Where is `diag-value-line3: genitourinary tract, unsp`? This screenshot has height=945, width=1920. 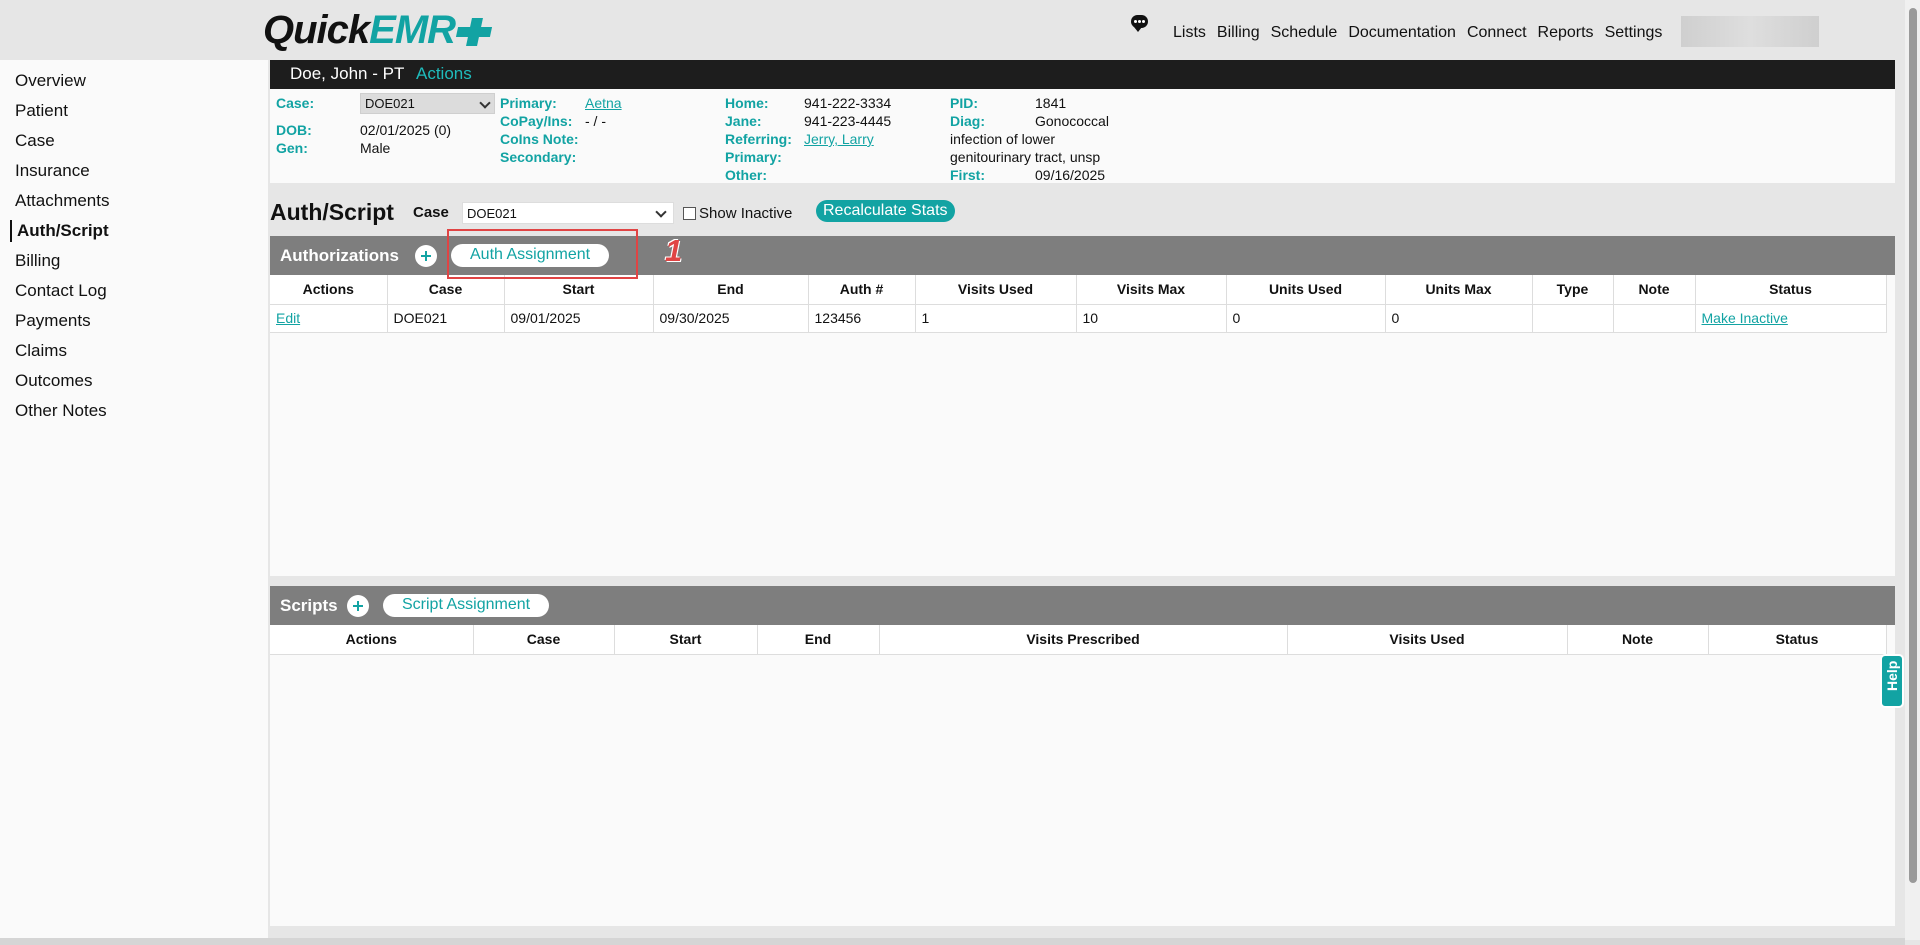 diag-value-line3: genitourinary tract, unsp is located at coordinates (1025, 157).